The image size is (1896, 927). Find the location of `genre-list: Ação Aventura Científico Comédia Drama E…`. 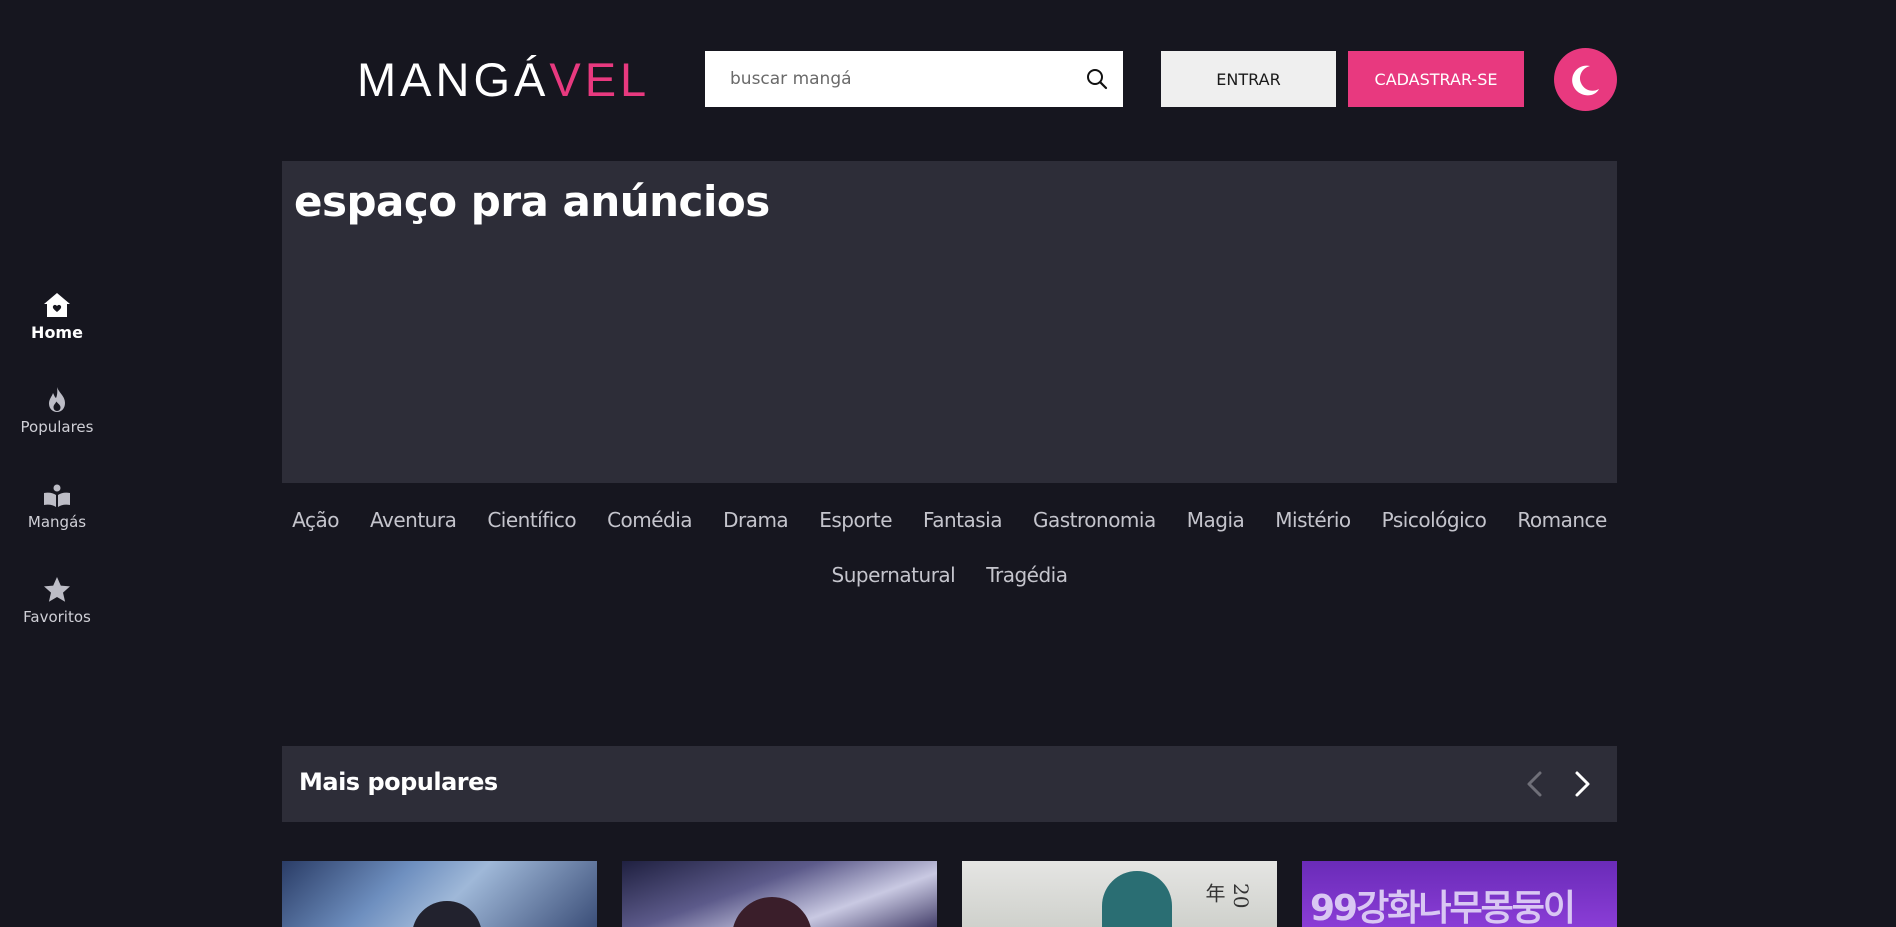

genre-list: Ação Aventura Científico Comédia Drama E… is located at coordinates (949, 547).